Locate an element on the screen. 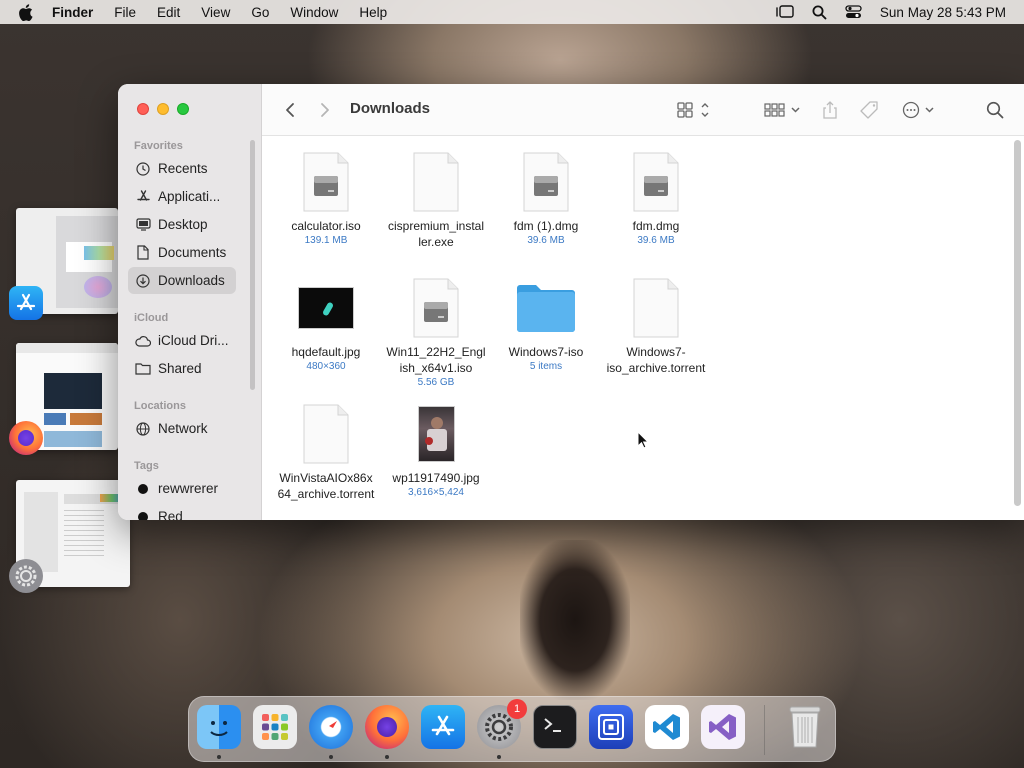  file-item-windows7-torrent: Windows7- iso_archive.torrent is located at coordinates (656, 326).